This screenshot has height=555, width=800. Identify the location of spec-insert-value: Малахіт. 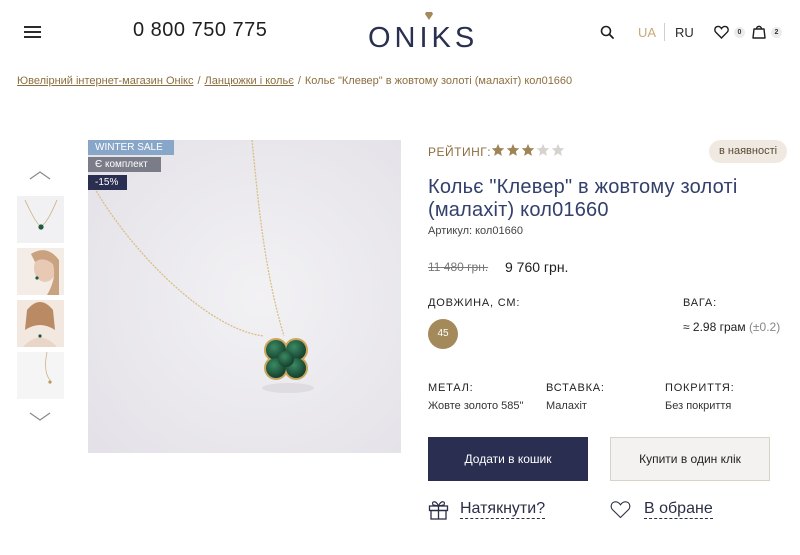
(566, 406).